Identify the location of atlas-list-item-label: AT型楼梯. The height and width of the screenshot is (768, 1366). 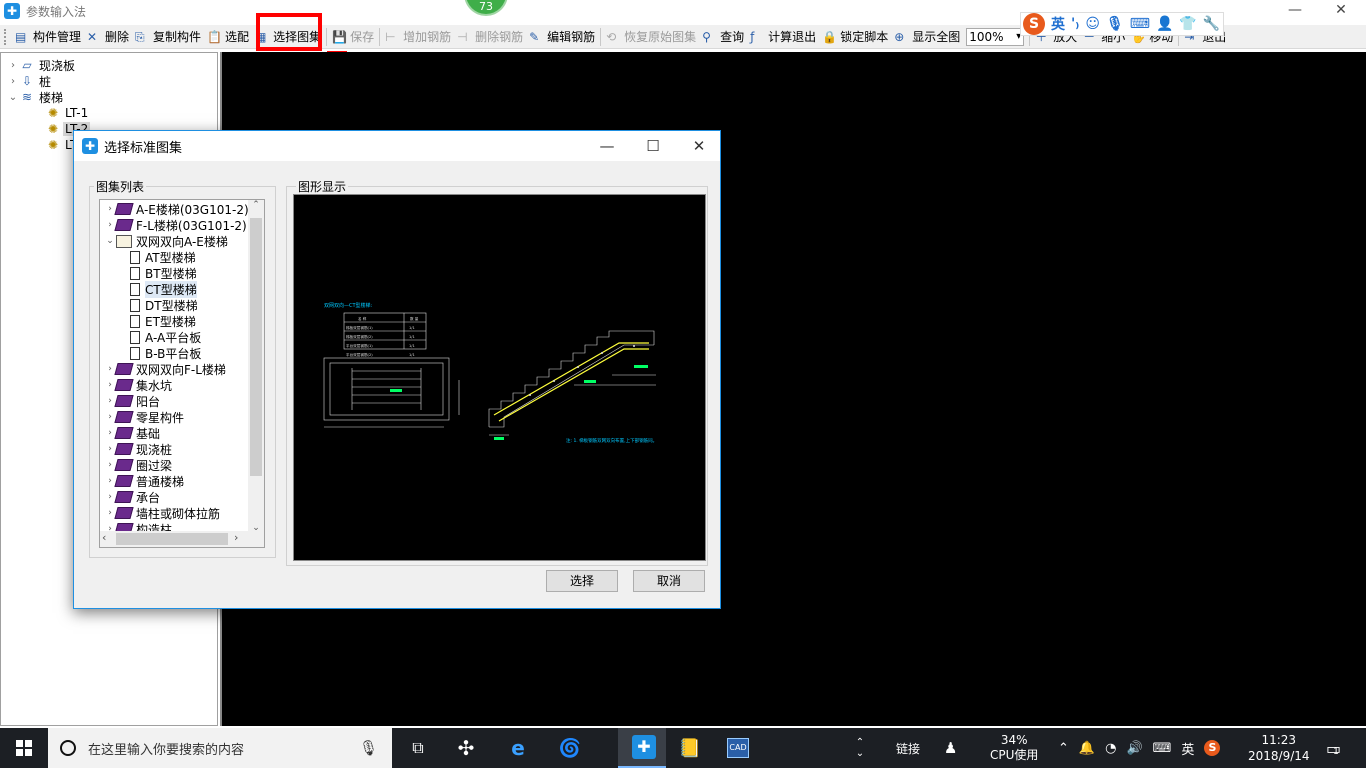
(170, 257).